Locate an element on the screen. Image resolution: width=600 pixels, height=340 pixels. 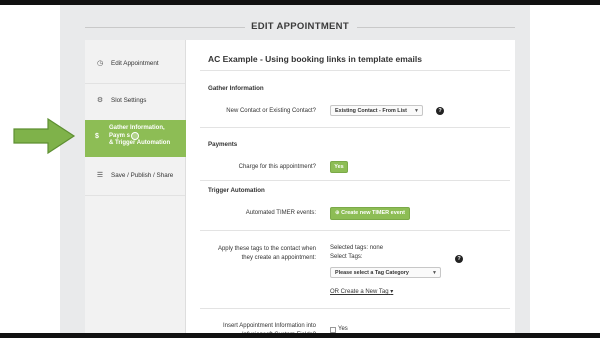
tag-category-value: Please select a Tag Category is located at coordinates (372, 273).